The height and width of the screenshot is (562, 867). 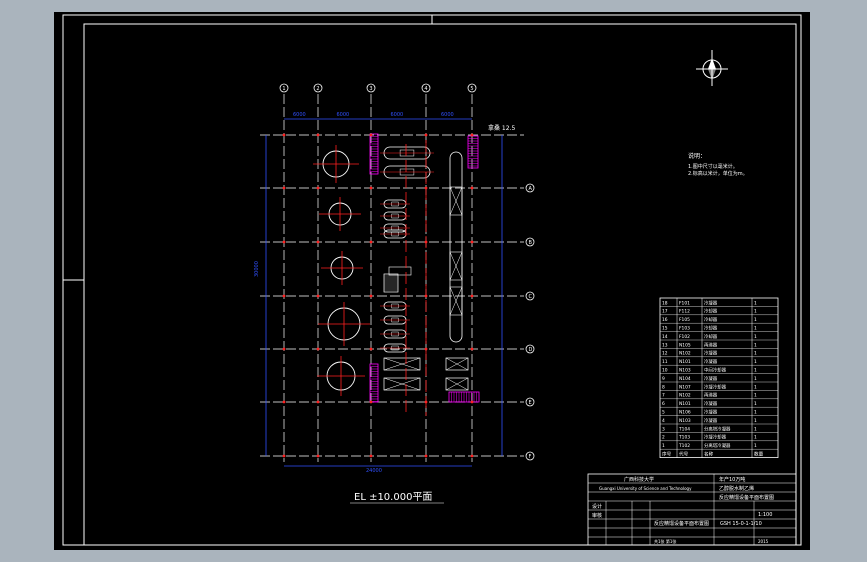 What do you see at coordinates (763, 541) in the screenshot?
I see `date-value: 2015` at bounding box center [763, 541].